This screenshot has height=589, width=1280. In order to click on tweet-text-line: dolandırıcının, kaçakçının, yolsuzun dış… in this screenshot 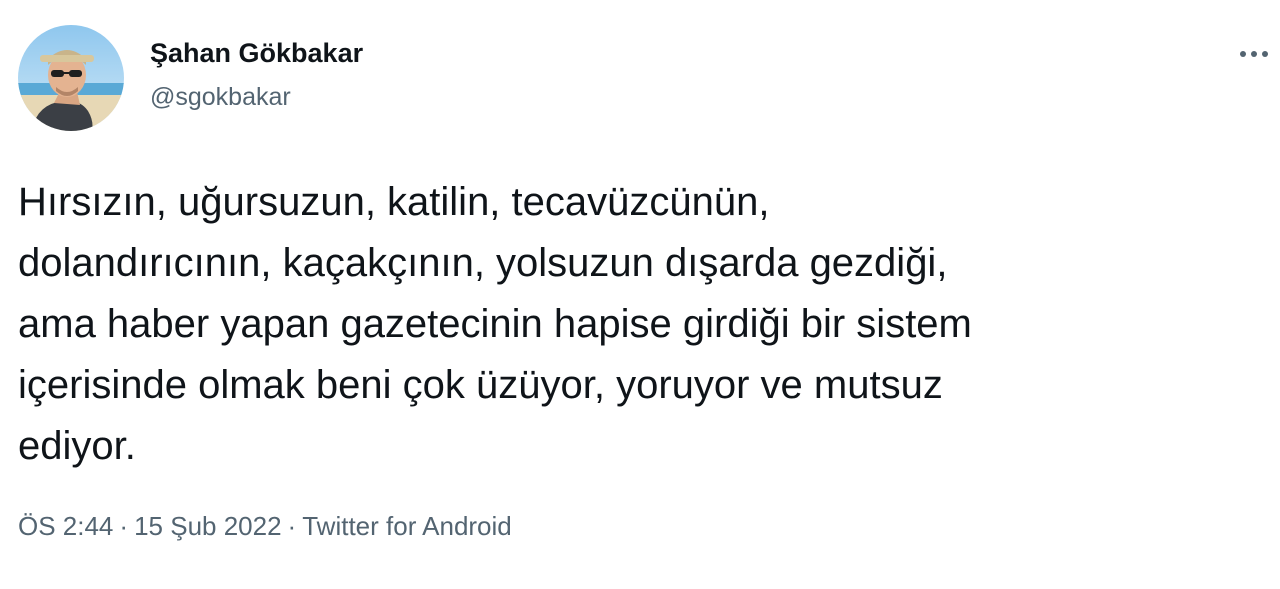, I will do `click(483, 263)`.